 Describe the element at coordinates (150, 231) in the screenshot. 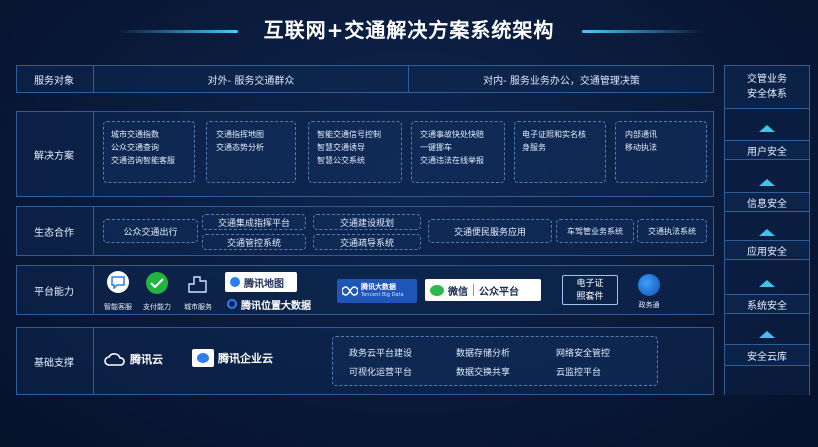

I see `eco-public-transit: 公众交通出行` at that location.